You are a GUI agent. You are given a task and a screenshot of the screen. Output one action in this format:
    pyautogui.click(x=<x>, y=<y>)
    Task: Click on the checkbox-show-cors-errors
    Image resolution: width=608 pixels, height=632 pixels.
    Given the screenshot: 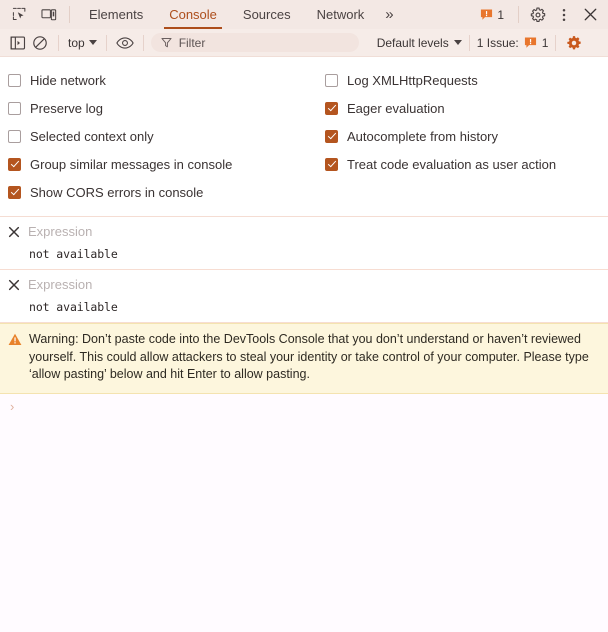 What is the action you would take?
    pyautogui.click(x=14, y=192)
    